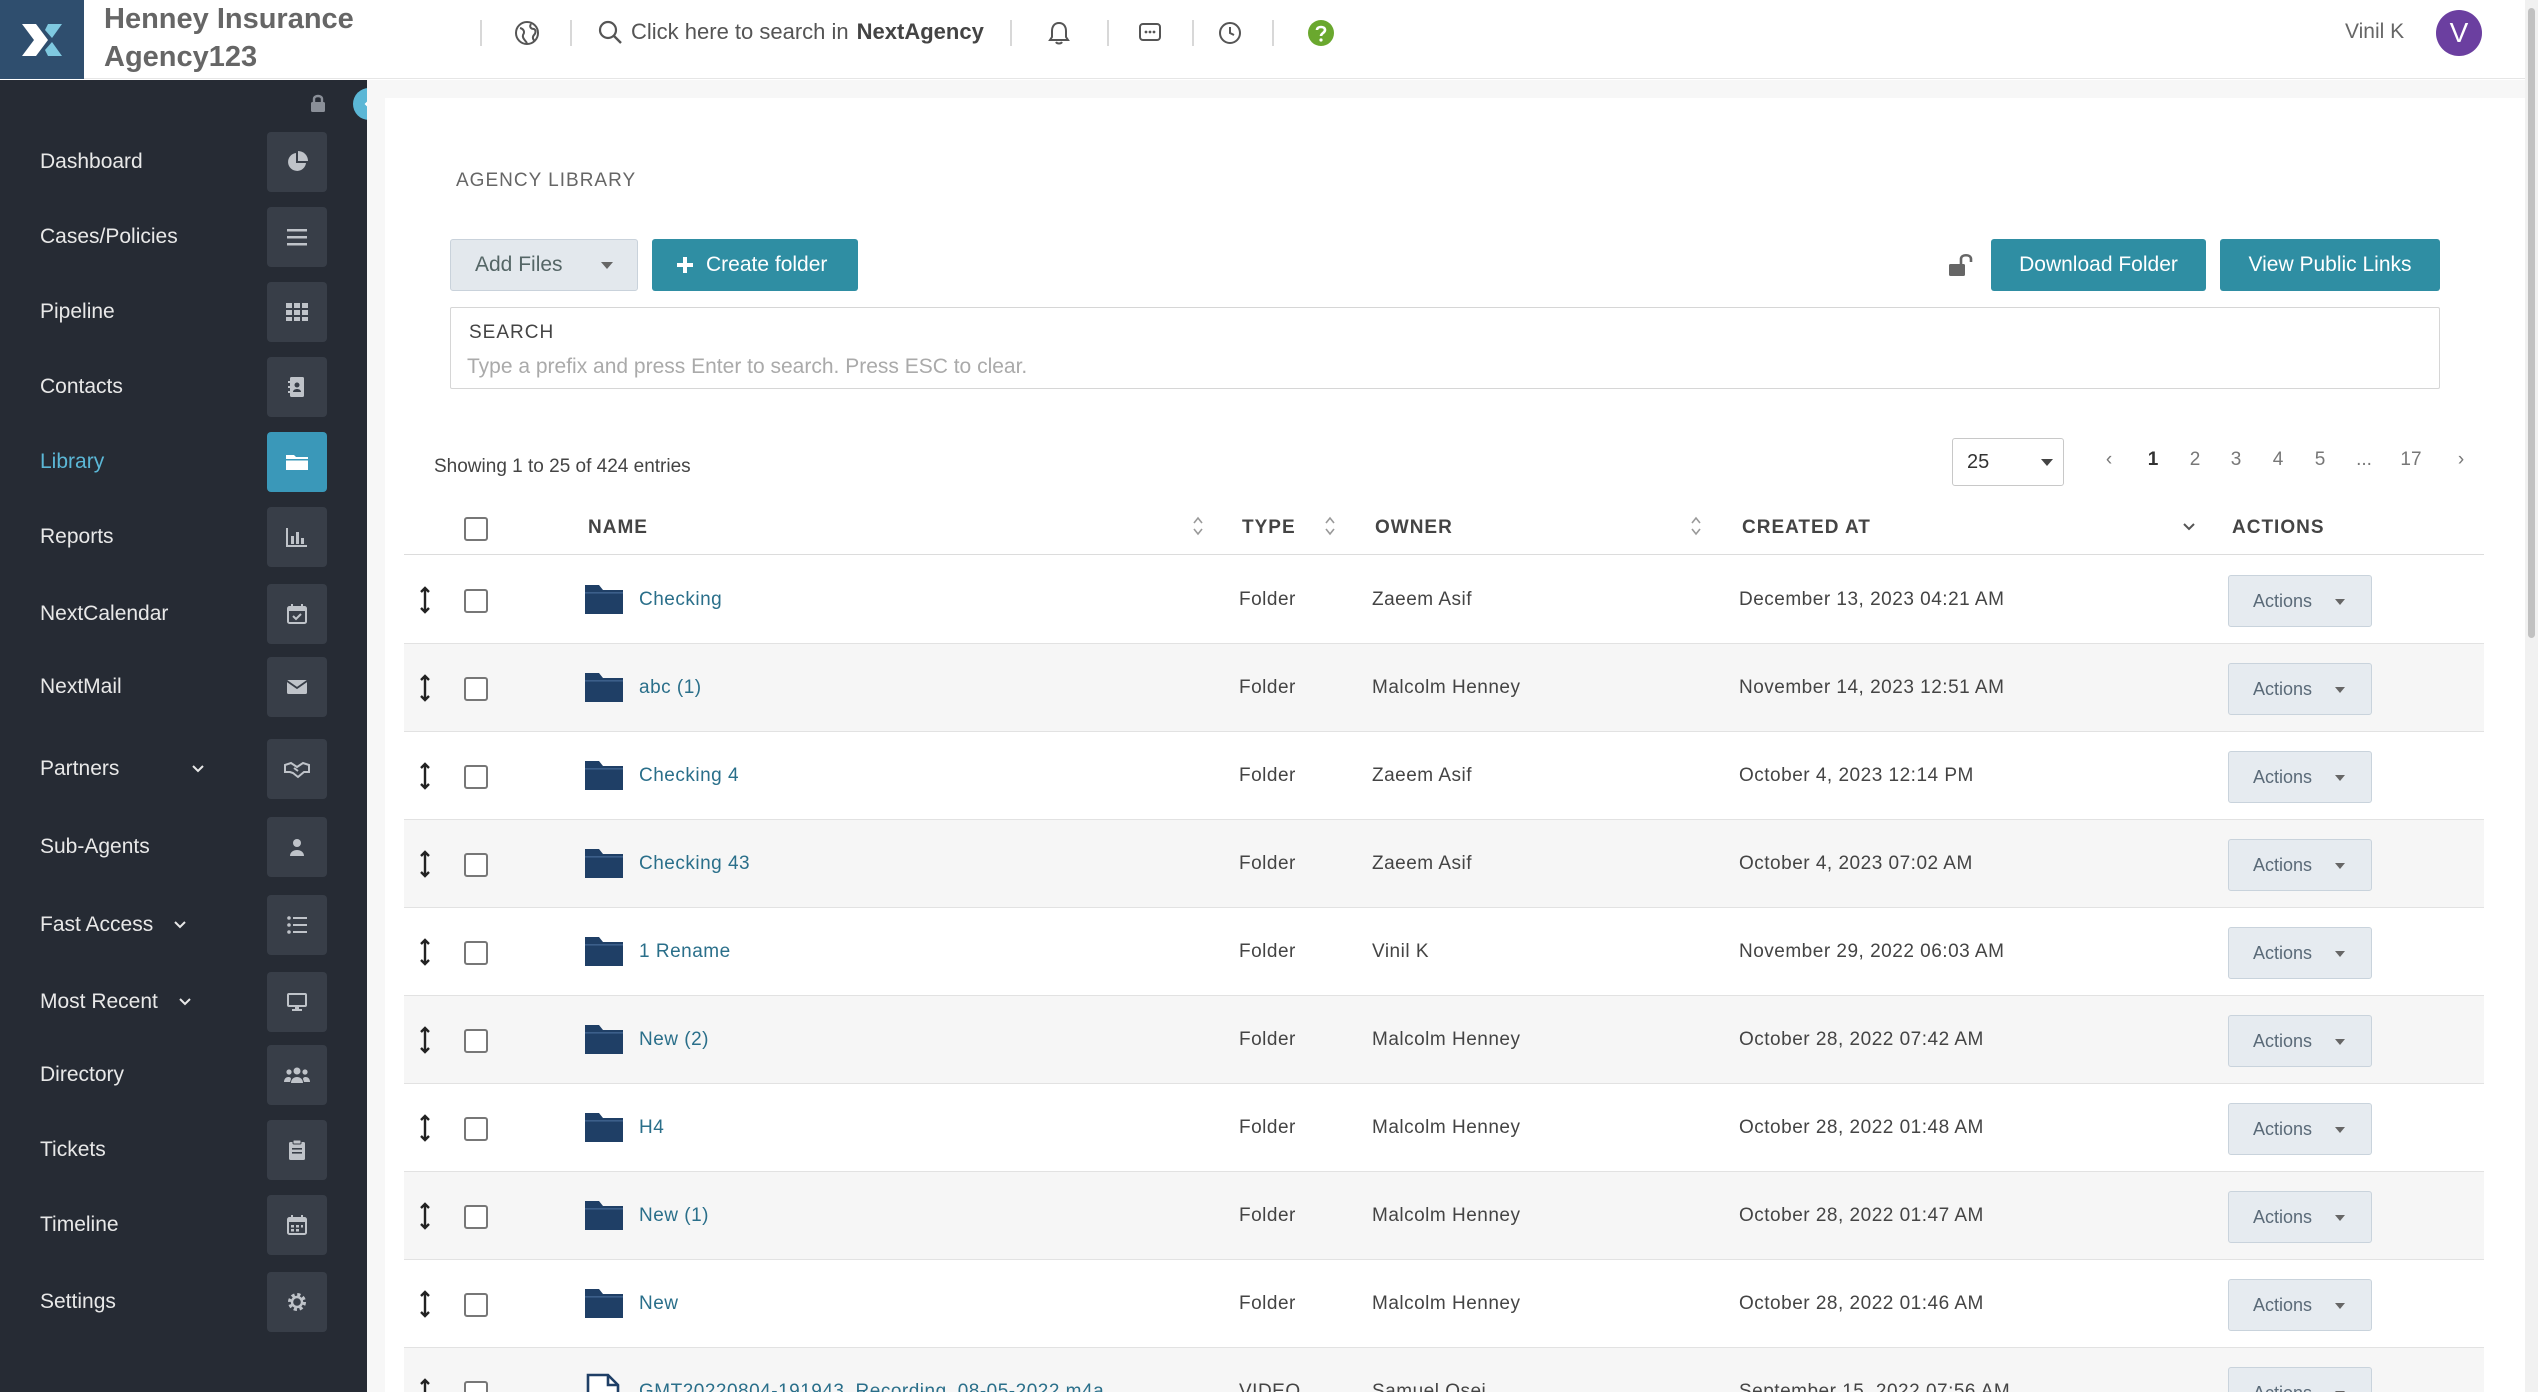 The width and height of the screenshot is (2538, 1392). Describe the element at coordinates (183, 1075) in the screenshot. I see `sidebar-item-directory: Directory` at that location.